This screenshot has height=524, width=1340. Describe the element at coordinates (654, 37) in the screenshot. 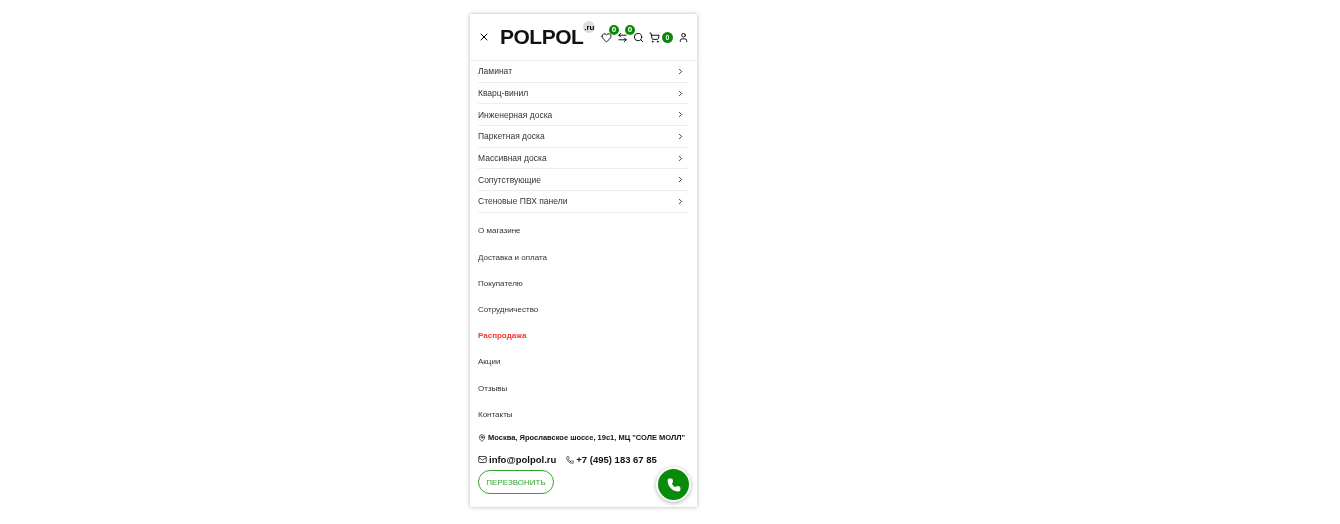

I see `cart-icon` at that location.